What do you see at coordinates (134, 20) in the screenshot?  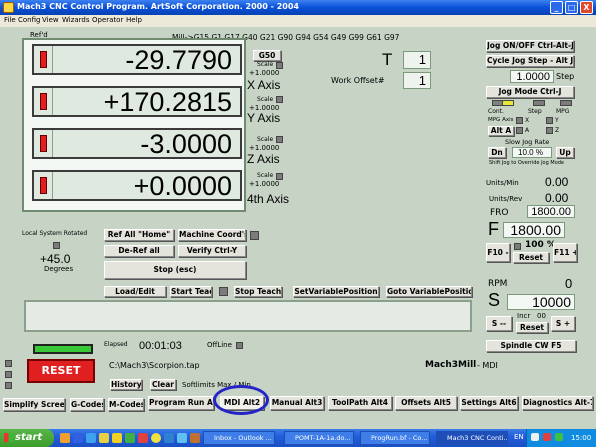 I see `menu-help: Help` at bounding box center [134, 20].